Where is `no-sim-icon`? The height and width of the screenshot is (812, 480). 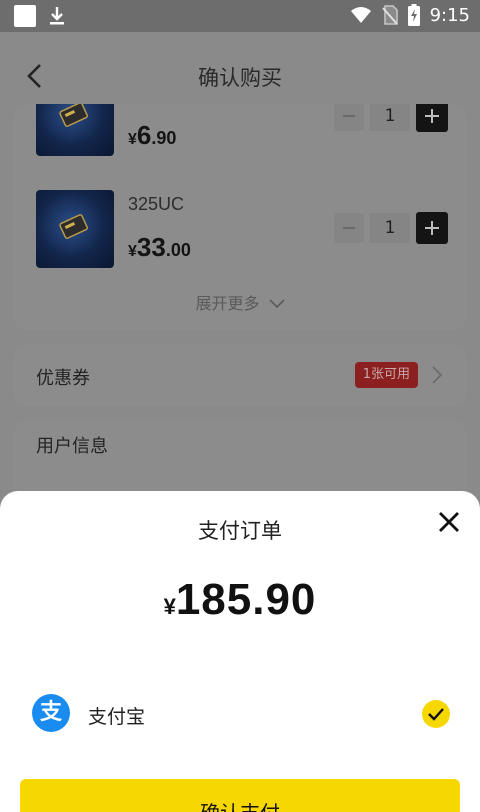
no-sim-icon is located at coordinates (389, 15).